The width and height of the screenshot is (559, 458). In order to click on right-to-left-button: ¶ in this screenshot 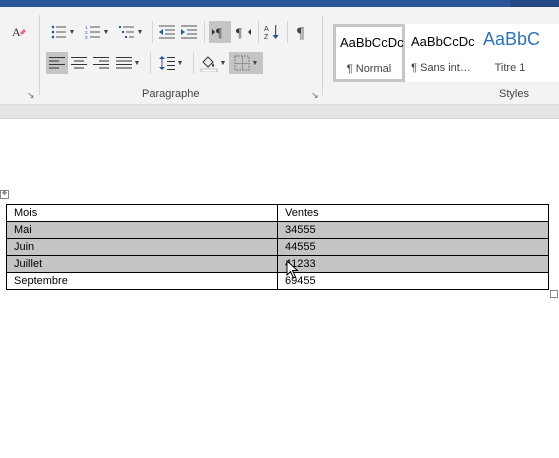, I will do `click(243, 32)`.